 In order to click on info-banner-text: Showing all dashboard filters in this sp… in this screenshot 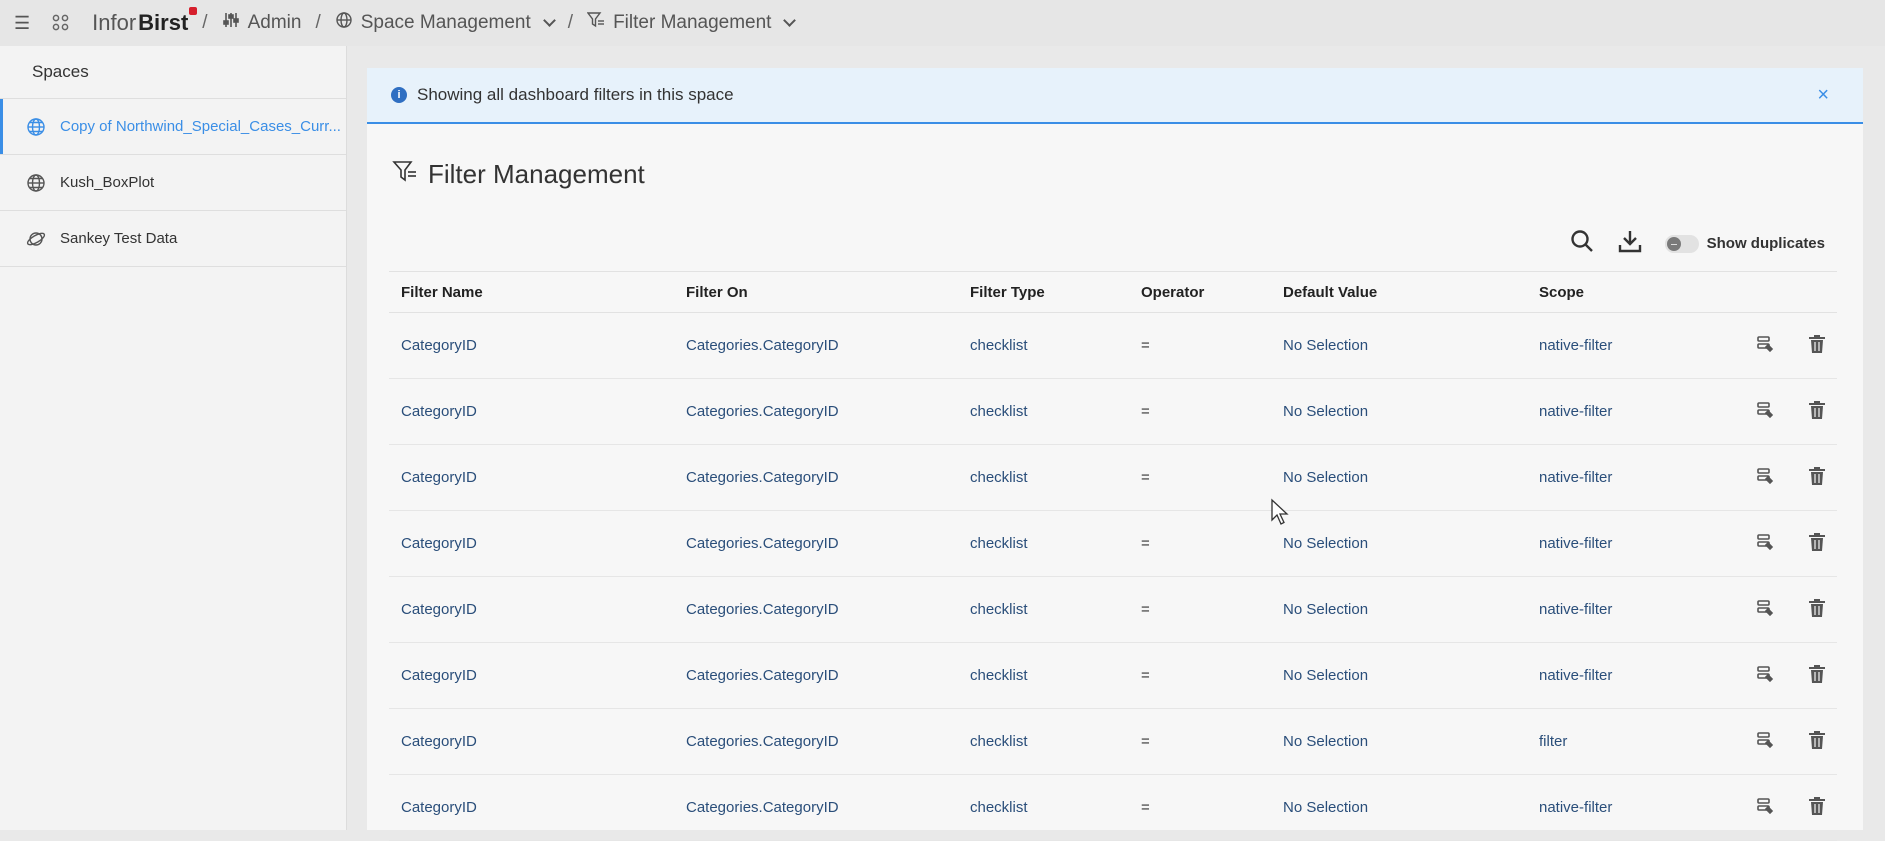, I will do `click(575, 94)`.